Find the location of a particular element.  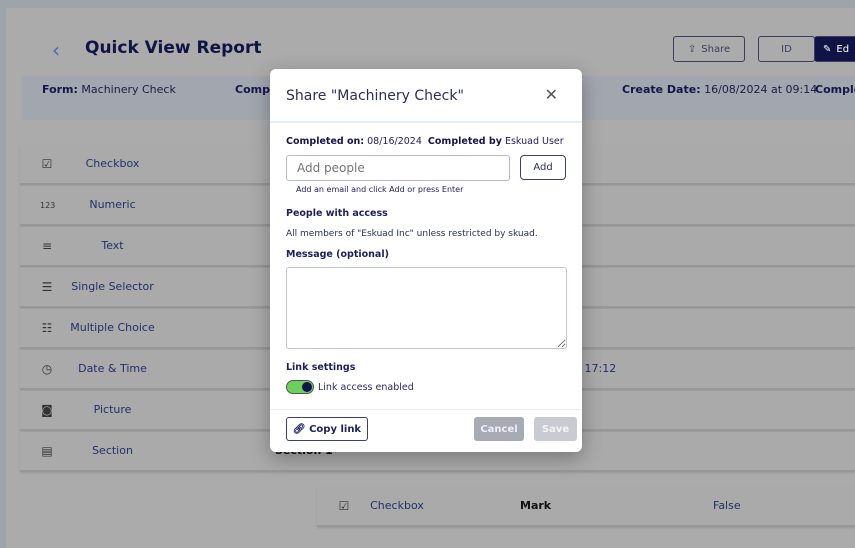

field-type: Text is located at coordinates (112, 245).